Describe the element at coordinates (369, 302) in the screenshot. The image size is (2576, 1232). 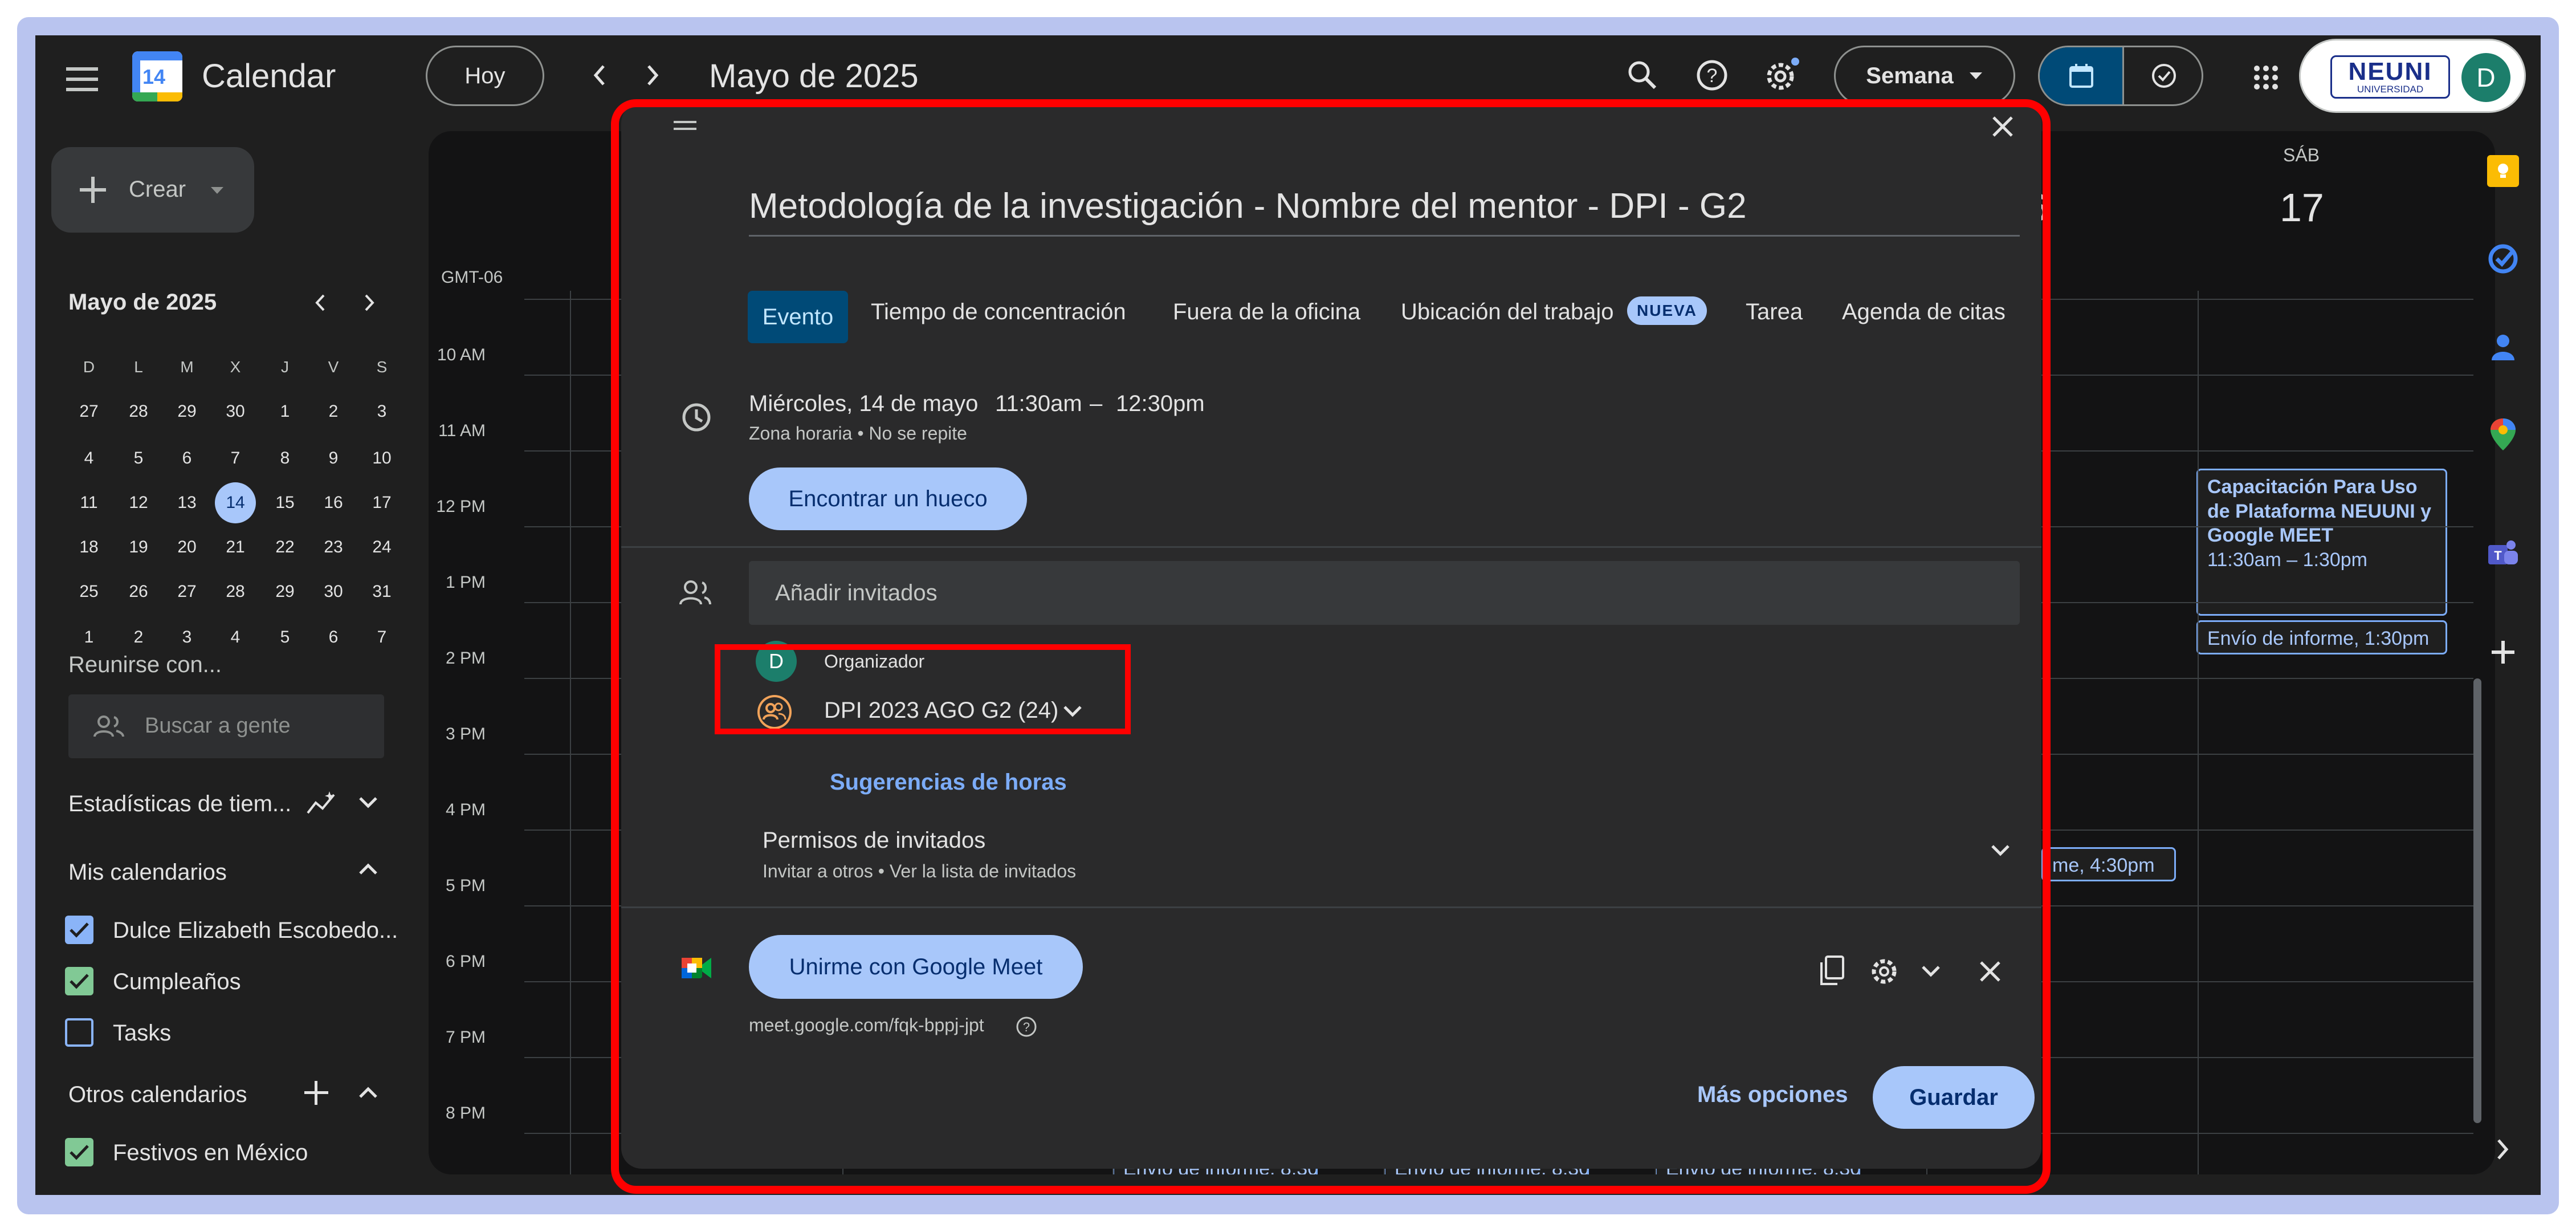
I see `mini-next-month-icon` at that location.